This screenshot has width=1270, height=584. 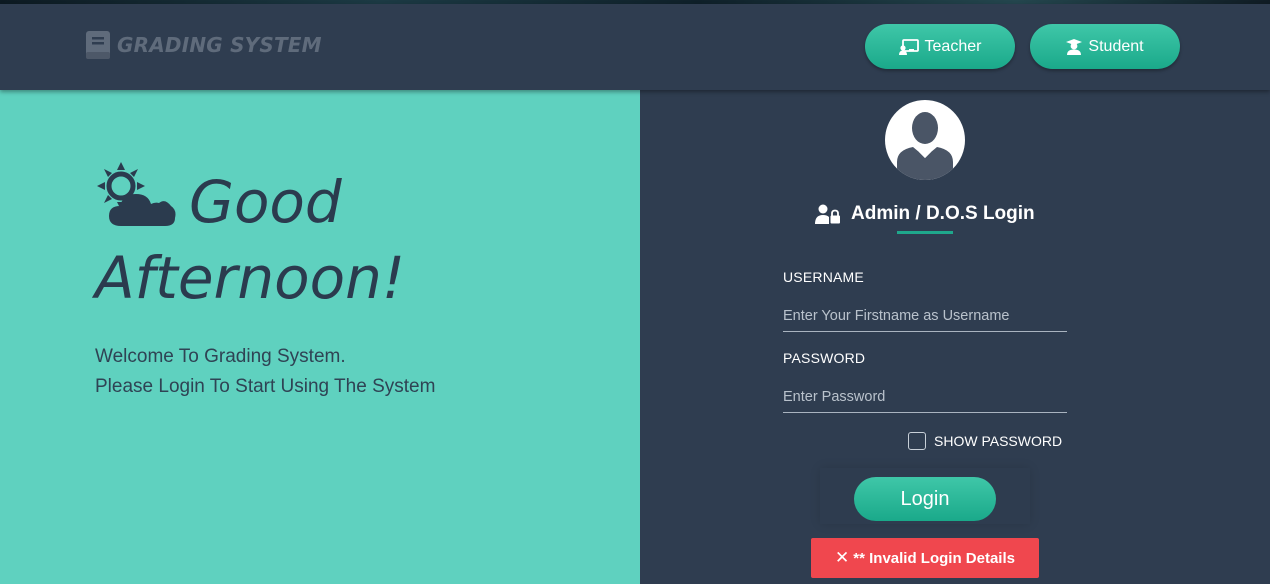 I want to click on greeting-heading: Good Afternoon!, so click(x=330, y=239).